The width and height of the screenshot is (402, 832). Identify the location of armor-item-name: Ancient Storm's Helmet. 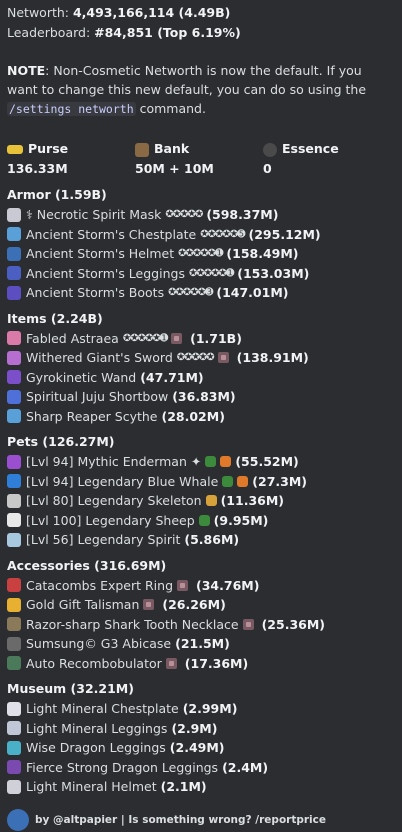
(100, 253).